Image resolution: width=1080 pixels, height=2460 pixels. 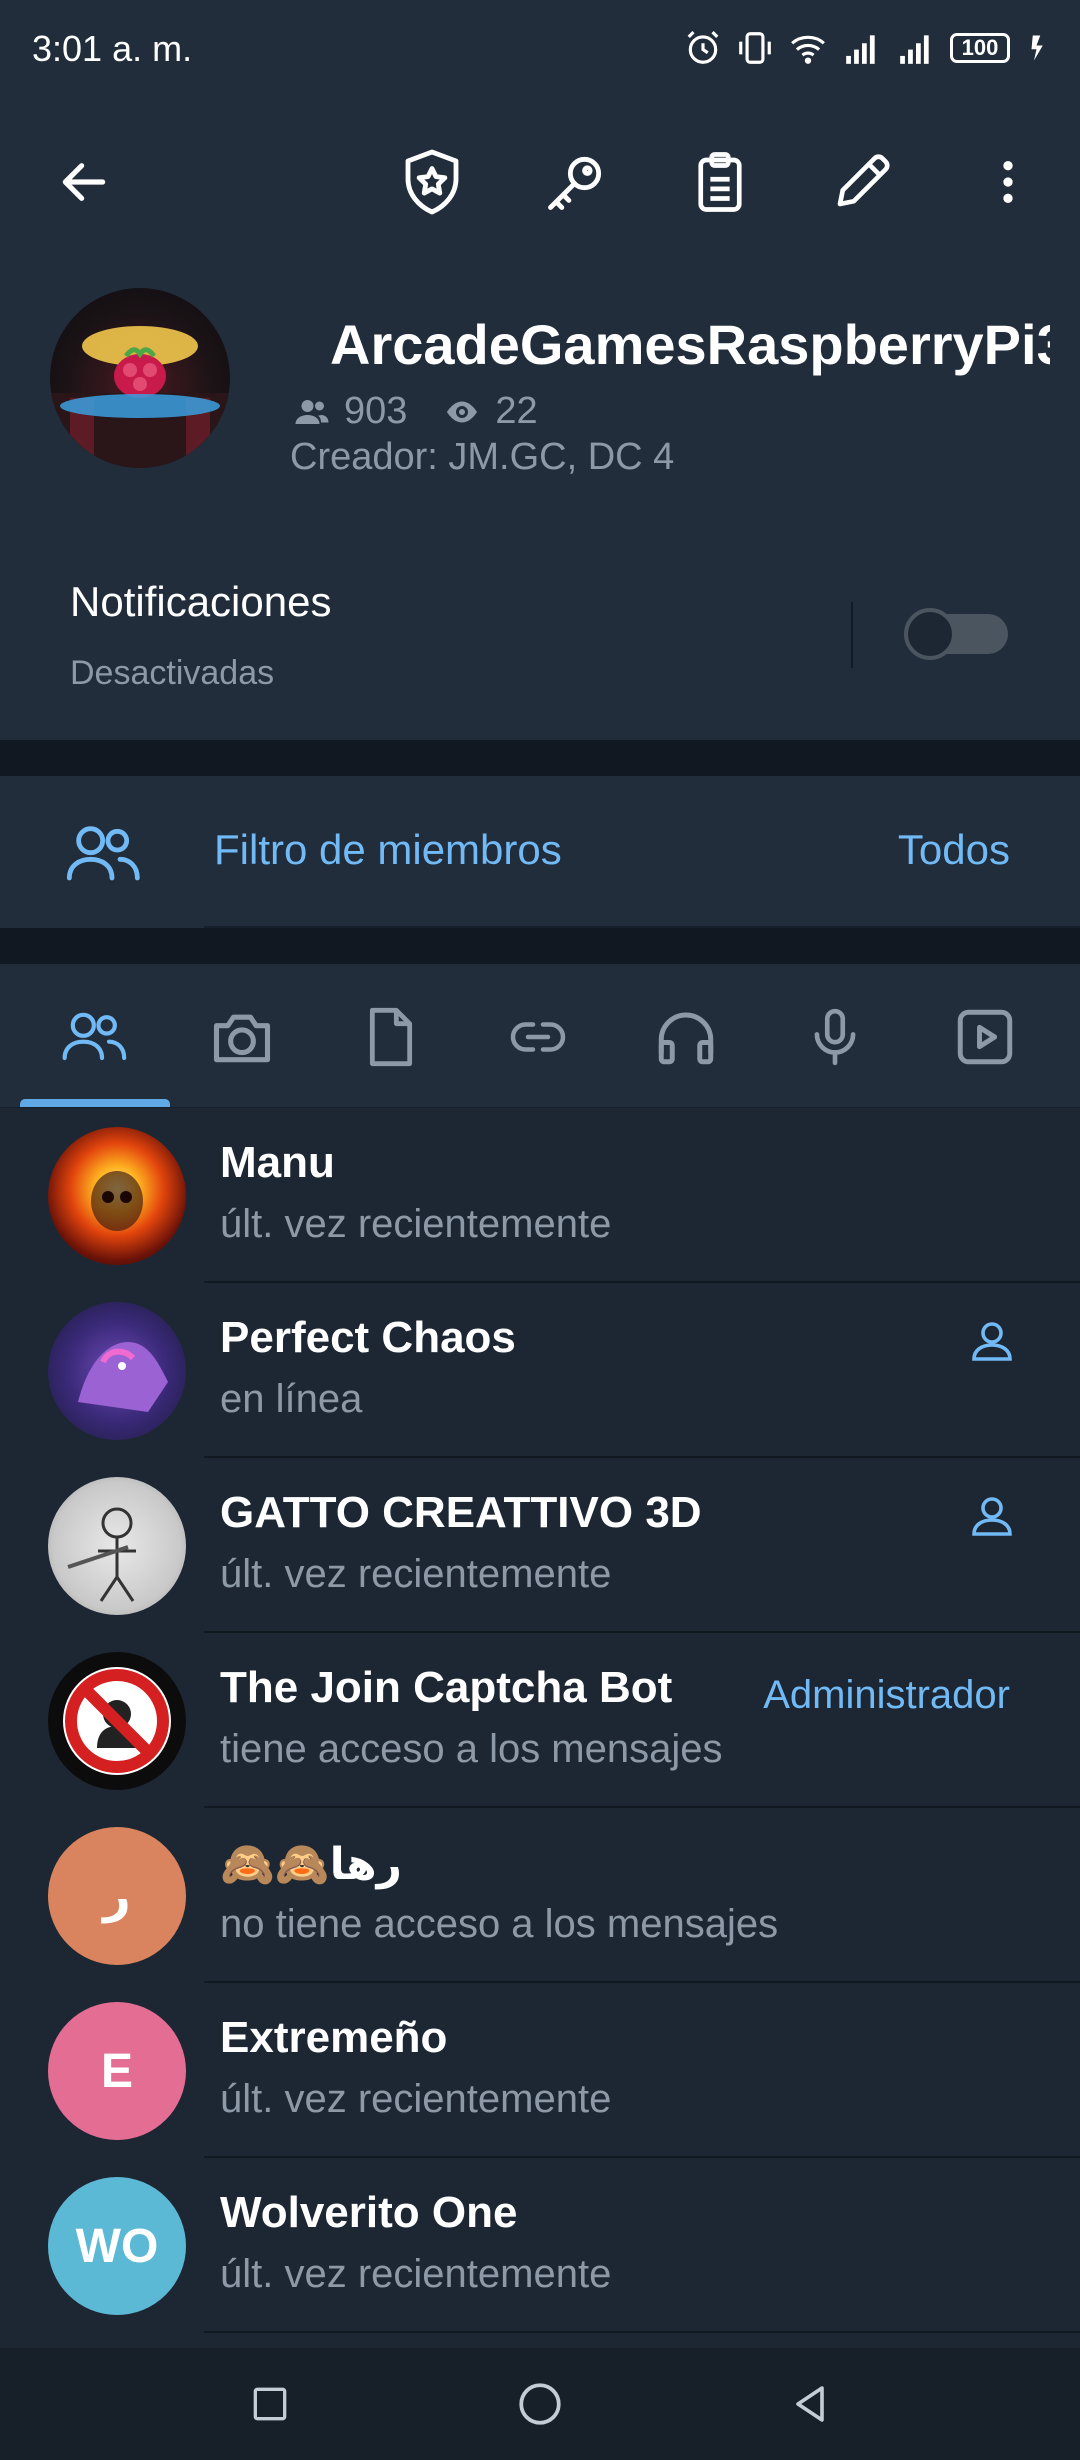 I want to click on notifications-toggle, so click(x=956, y=634).